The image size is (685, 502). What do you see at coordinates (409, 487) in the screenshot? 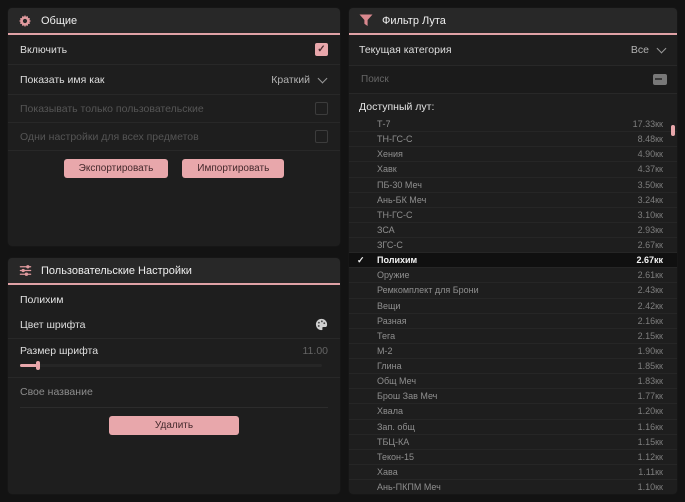
I see `item-name: Ань-ПКПМ Меч` at bounding box center [409, 487].